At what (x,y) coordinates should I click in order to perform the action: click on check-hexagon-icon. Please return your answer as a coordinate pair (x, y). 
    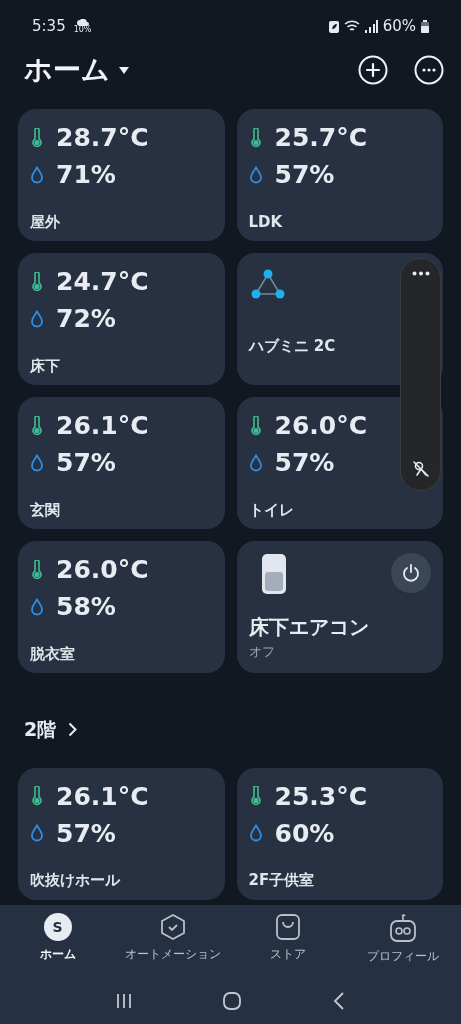
    Looking at the image, I should click on (172, 927).